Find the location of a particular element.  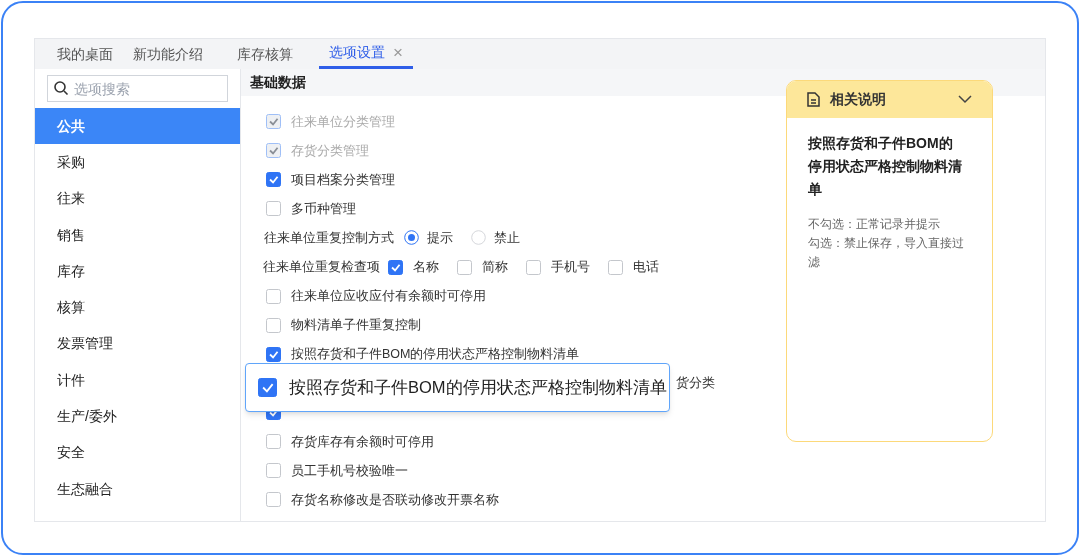

sidebar-item: 采购 is located at coordinates (137, 162).